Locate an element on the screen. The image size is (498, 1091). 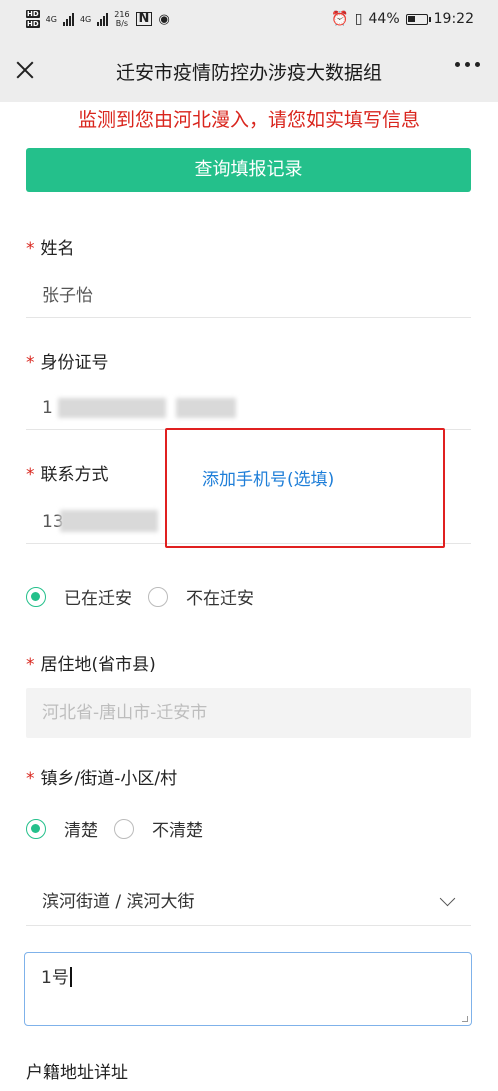
close-icon is located at coordinates (25, 70).